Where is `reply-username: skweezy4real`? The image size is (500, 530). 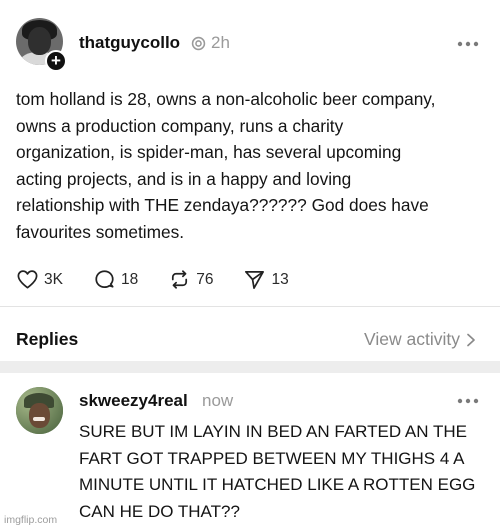
reply-username: skweezy4real is located at coordinates (133, 401).